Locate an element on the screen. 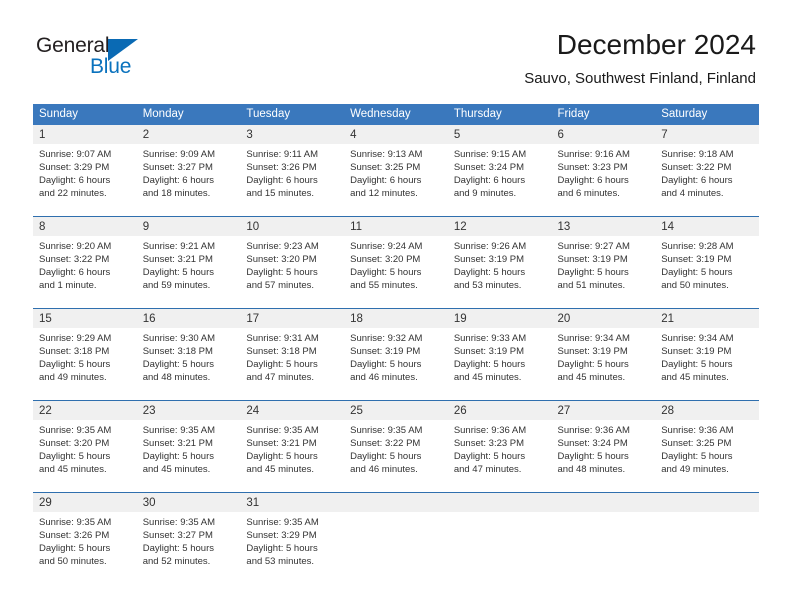 The height and width of the screenshot is (612, 792). sunrise-text: Sunrise: 9:26 AM is located at coordinates (490, 246).